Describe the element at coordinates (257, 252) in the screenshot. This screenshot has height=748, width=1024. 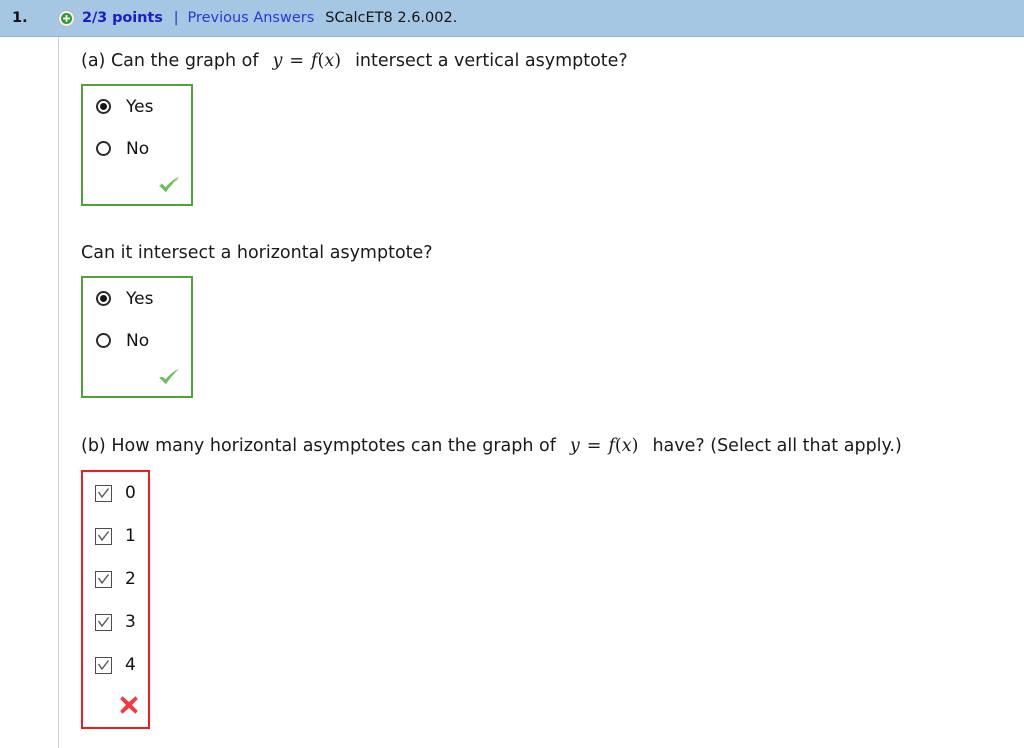
I see `part-a-horizontal-prompt: Can it intersect a horizontal asymptote?` at that location.